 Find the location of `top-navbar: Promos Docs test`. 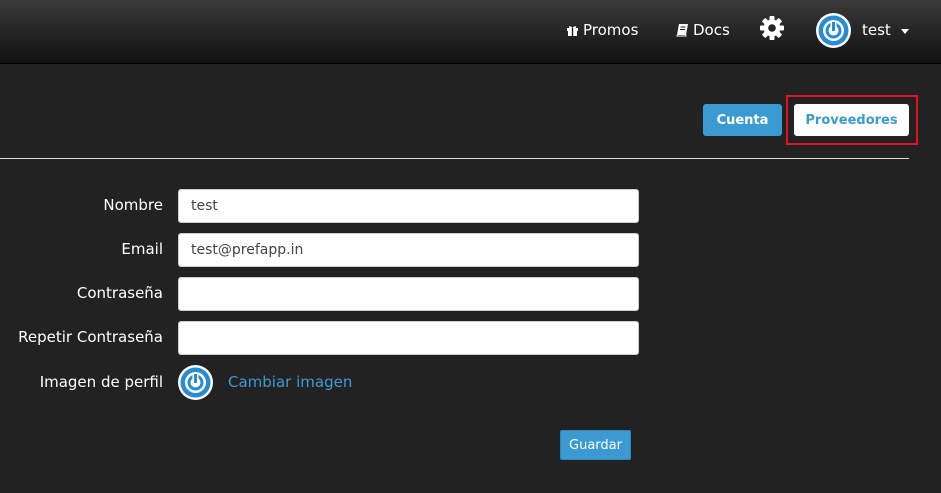

top-navbar: Promos Docs test is located at coordinates (470, 32).